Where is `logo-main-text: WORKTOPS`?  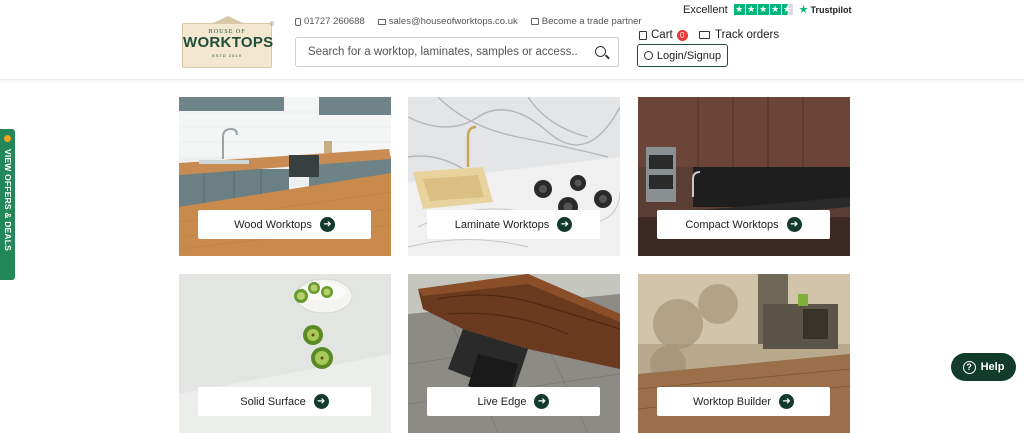
logo-main-text: WORKTOPS is located at coordinates (228, 42).